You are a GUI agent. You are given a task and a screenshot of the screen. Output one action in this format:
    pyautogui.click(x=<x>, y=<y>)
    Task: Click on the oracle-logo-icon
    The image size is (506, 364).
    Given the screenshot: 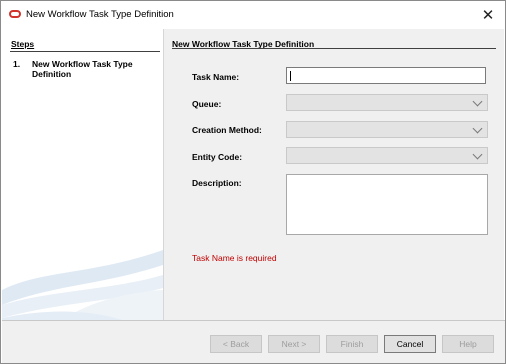 What is the action you would take?
    pyautogui.click(x=15, y=14)
    